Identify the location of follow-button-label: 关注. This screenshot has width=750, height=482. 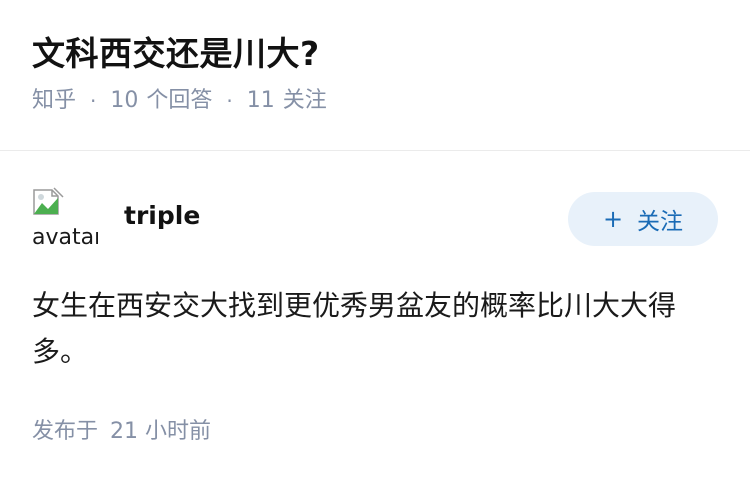
(660, 222).